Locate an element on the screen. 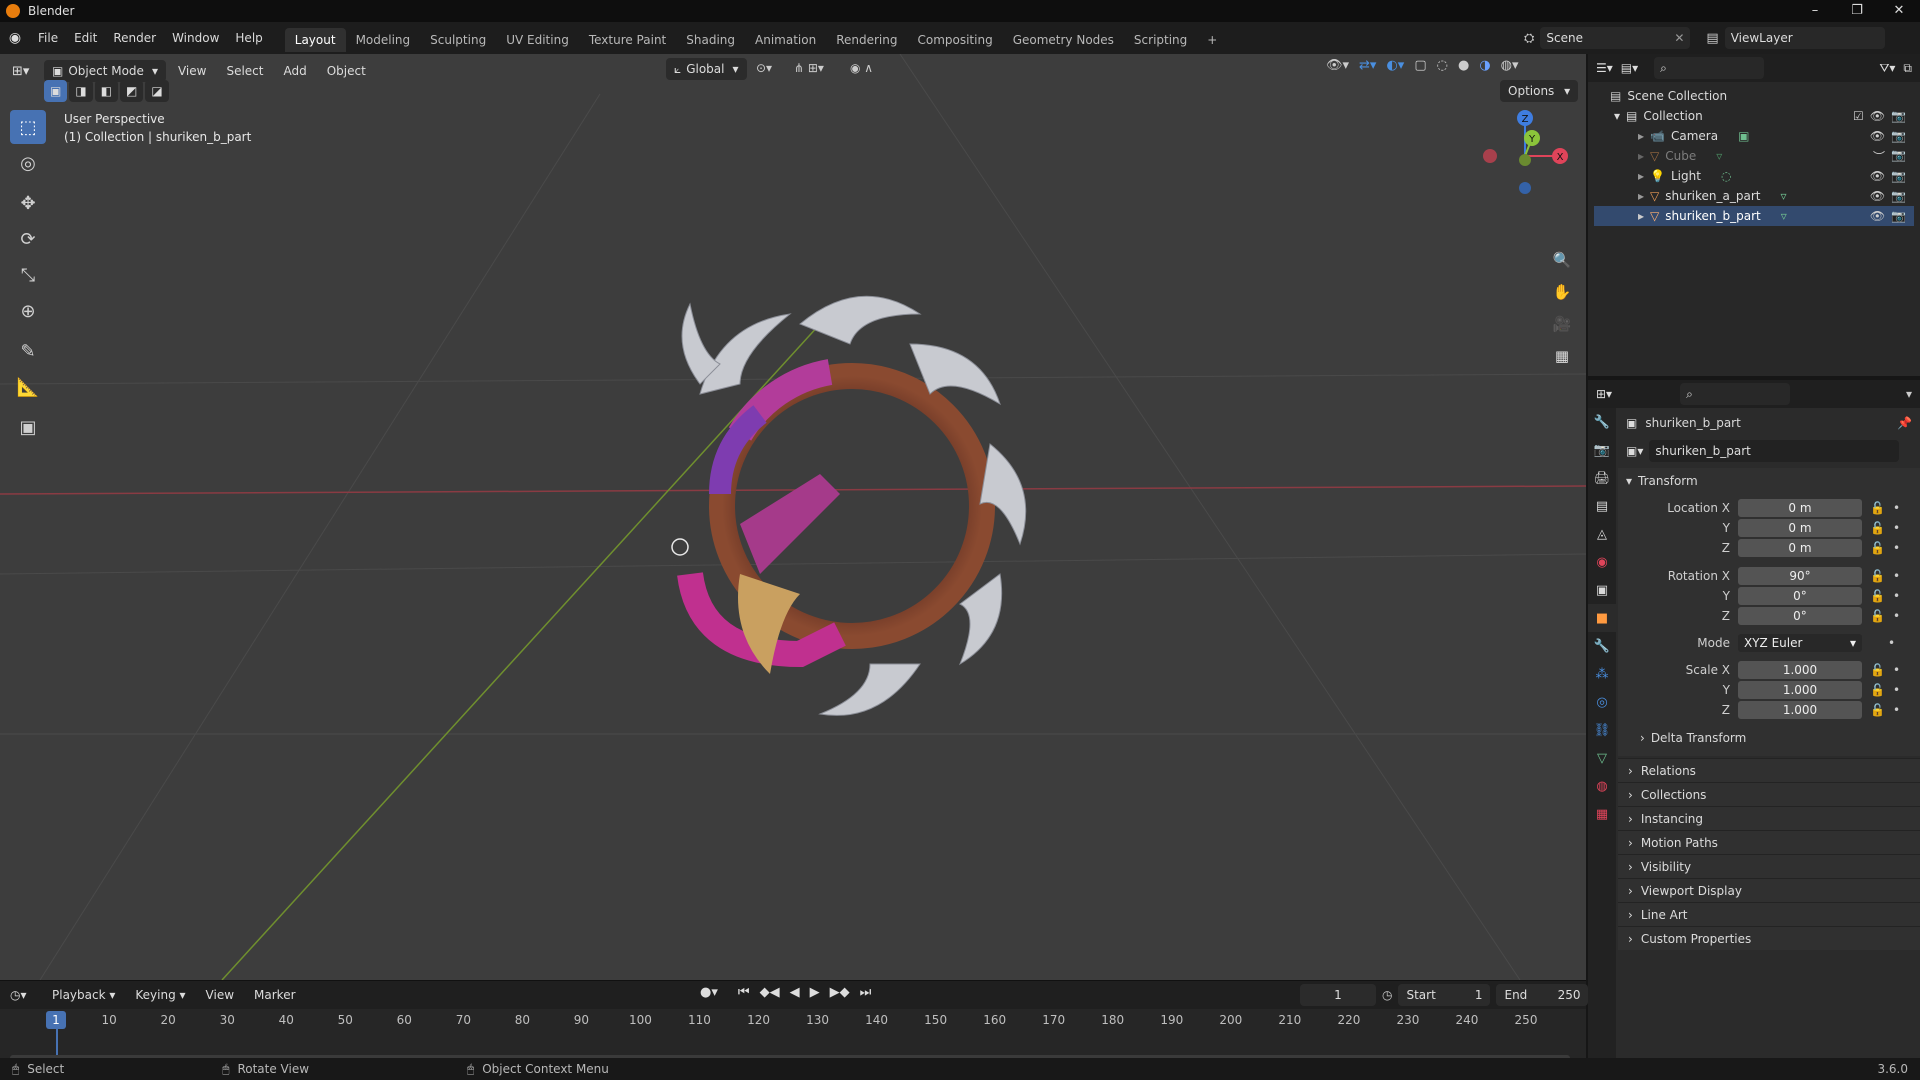  menu-help: Help is located at coordinates (248, 38).